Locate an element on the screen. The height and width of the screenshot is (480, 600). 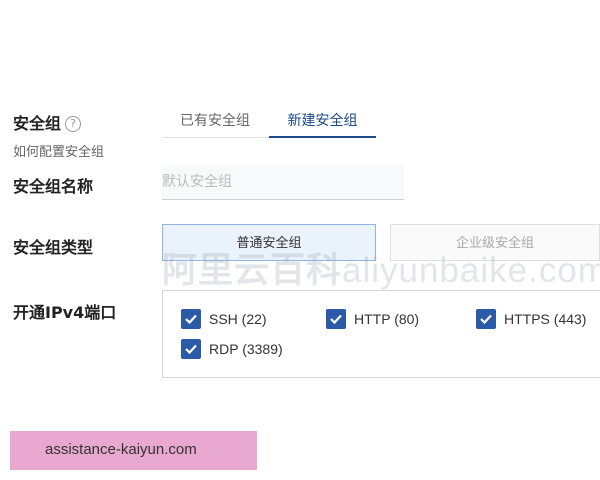
port-https: HTTPS (443) is located at coordinates (531, 319).